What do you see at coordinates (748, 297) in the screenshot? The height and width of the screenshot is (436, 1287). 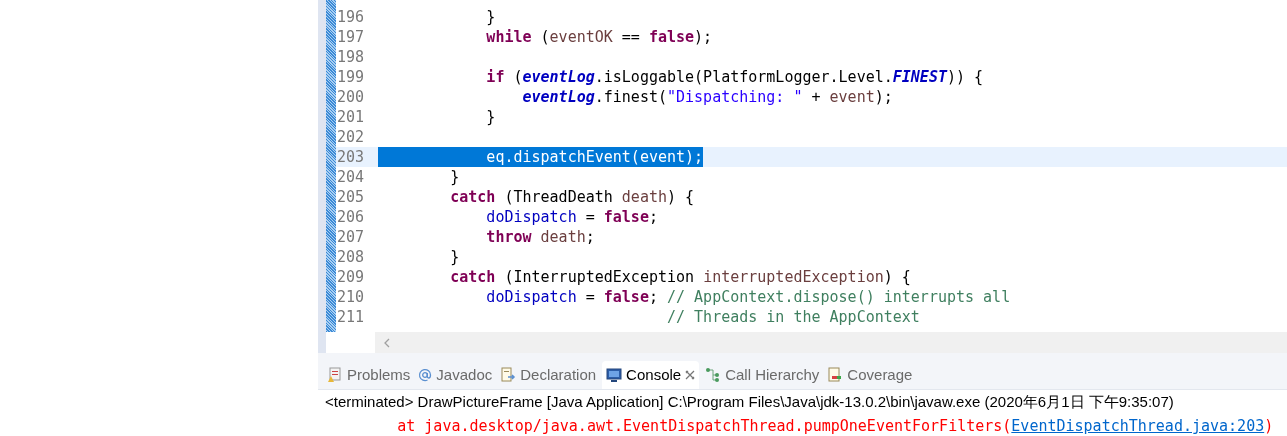 I see `code-line: doDispatch = false; // AppContext.dispose() interrupts all` at bounding box center [748, 297].